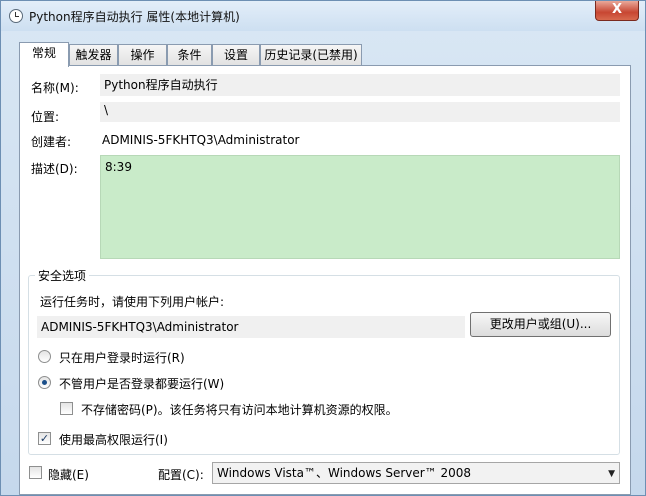  What do you see at coordinates (142, 55) in the screenshot?
I see `tab-actions: 操作` at bounding box center [142, 55].